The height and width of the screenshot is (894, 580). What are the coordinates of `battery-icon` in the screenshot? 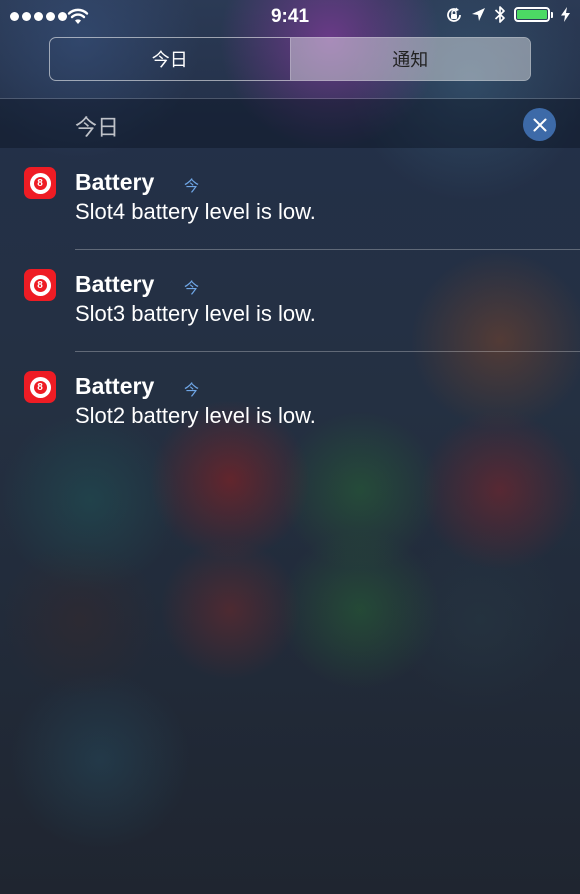 It's located at (533, 14).